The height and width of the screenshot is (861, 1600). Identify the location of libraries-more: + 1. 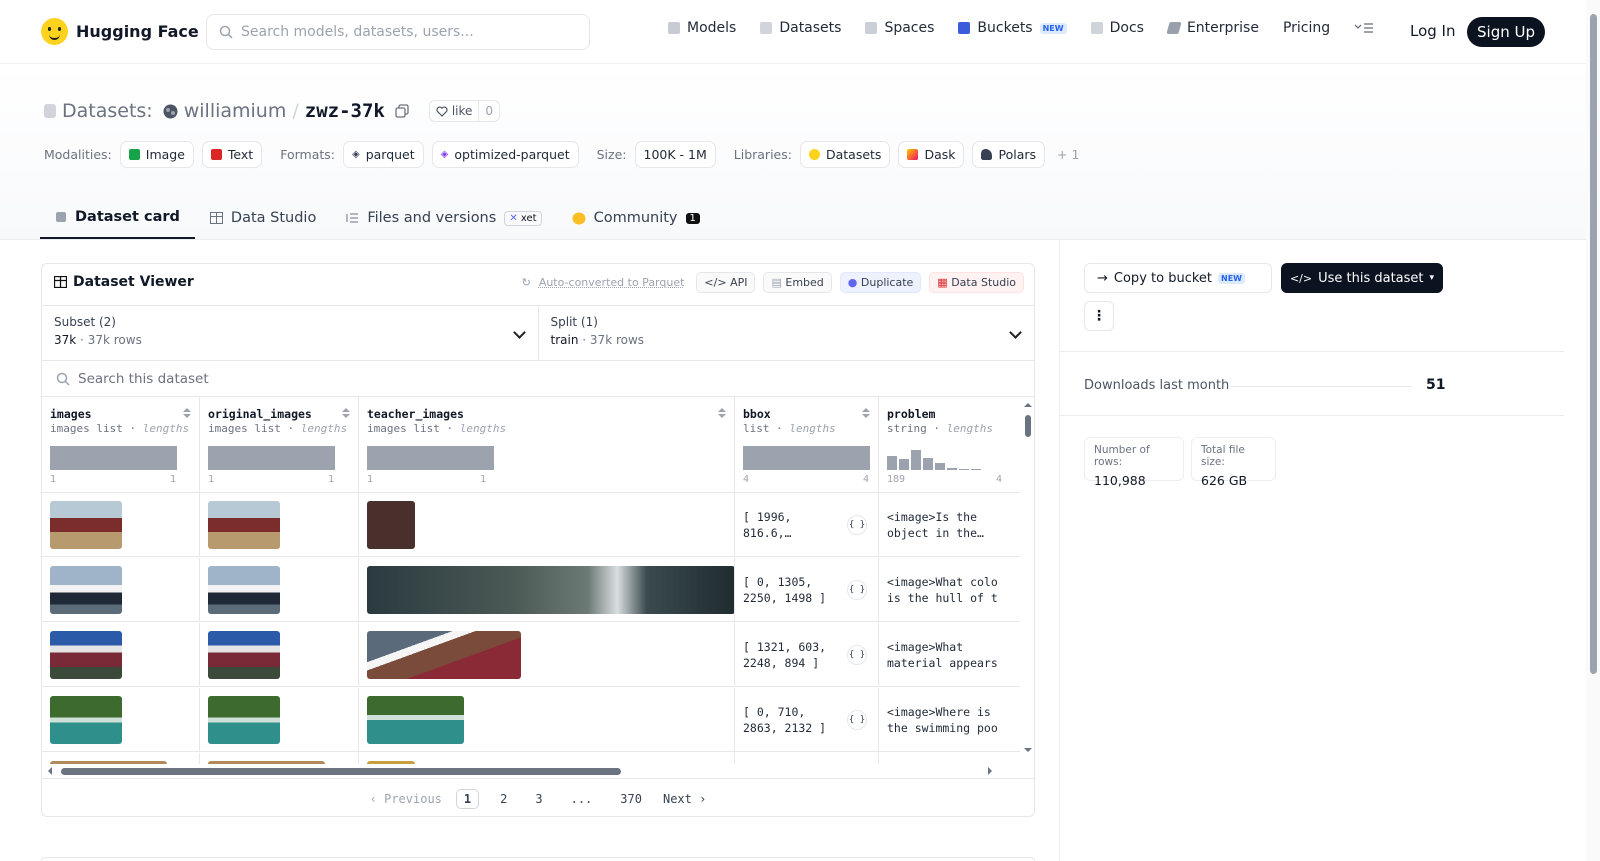
(1068, 154).